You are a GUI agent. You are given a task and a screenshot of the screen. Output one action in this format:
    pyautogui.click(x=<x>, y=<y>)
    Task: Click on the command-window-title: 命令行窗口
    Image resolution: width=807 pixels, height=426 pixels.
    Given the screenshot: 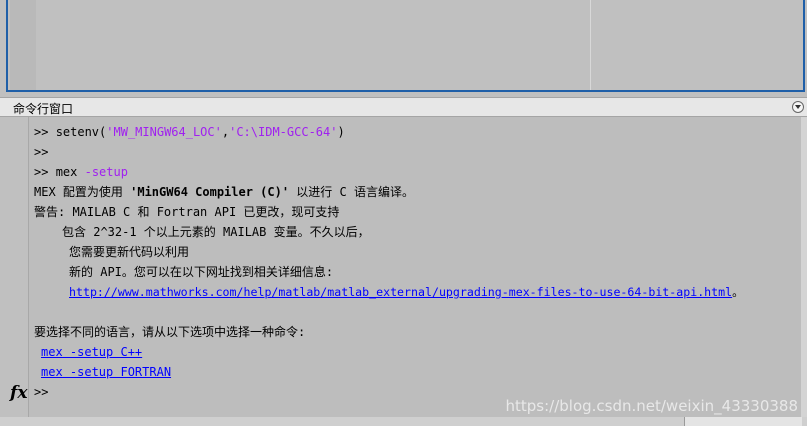 What is the action you would take?
    pyautogui.click(x=43, y=109)
    